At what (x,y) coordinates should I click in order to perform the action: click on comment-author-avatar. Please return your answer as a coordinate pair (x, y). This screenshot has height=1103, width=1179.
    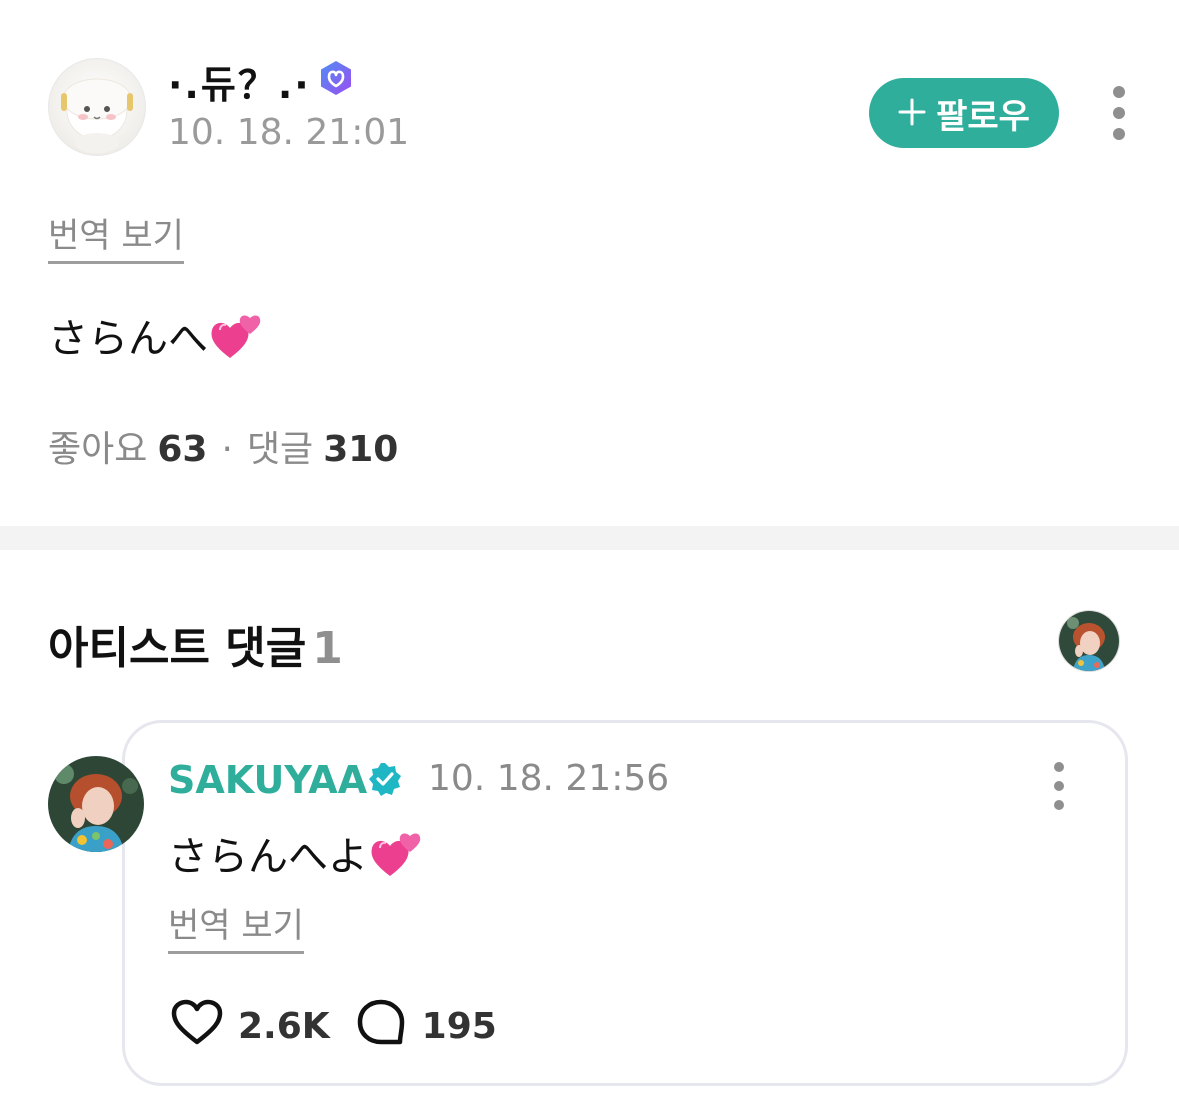
    Looking at the image, I should click on (96, 804).